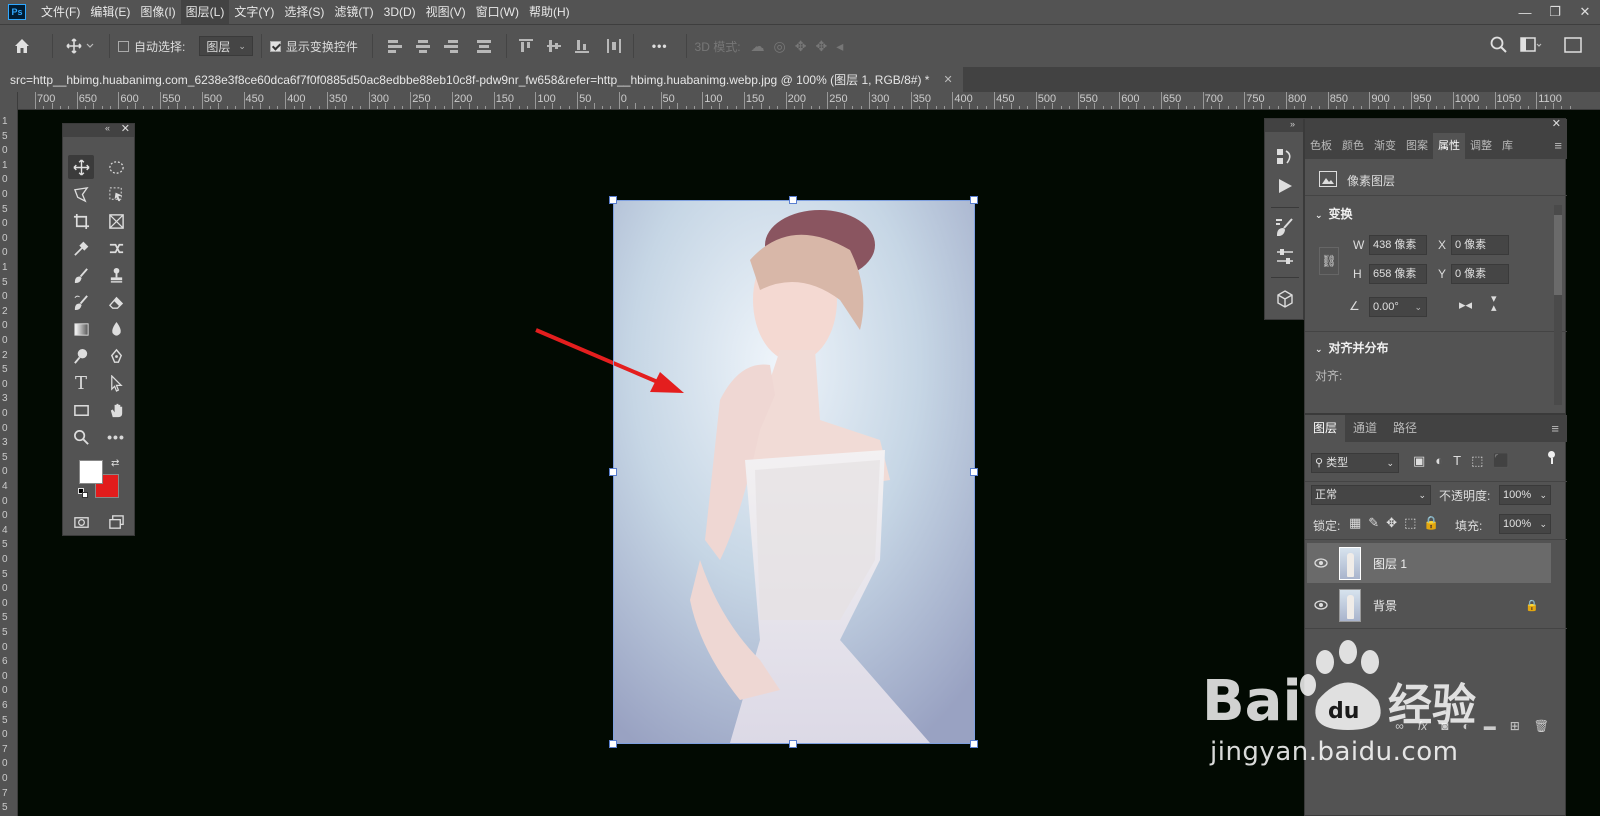  What do you see at coordinates (1429, 605) in the screenshot?
I see `layer-row: 背景 🔒` at bounding box center [1429, 605].